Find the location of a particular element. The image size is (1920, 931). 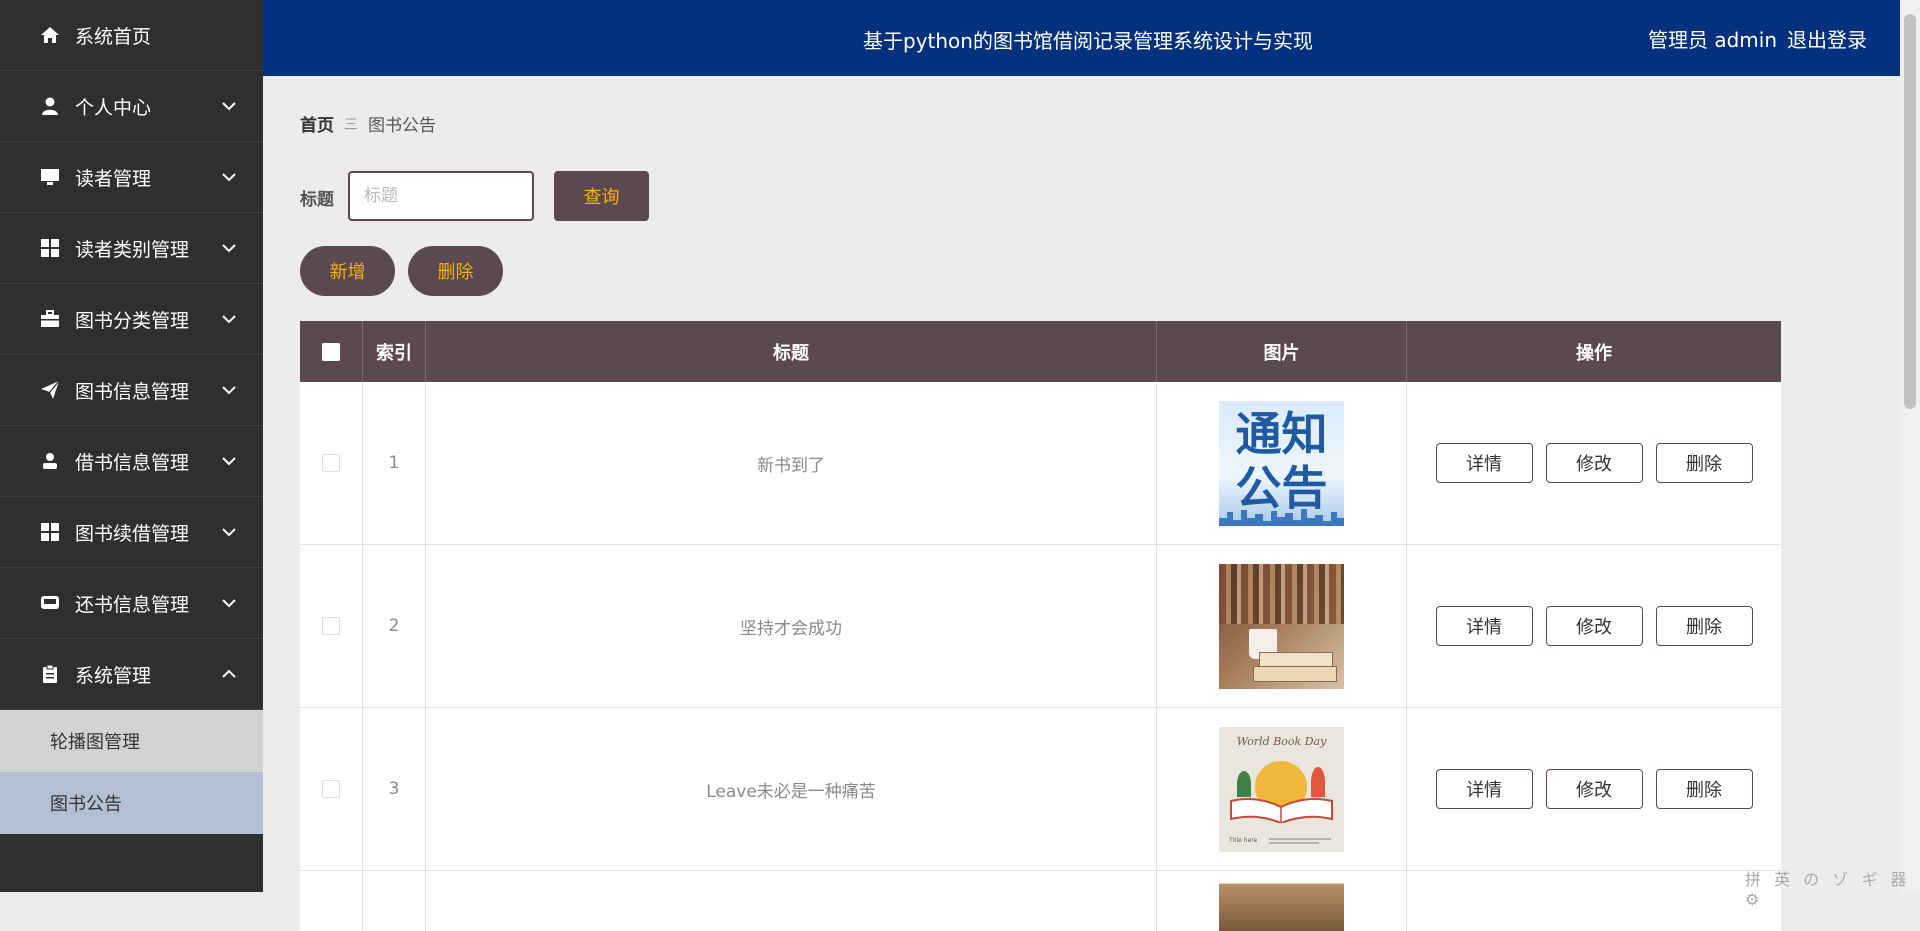

column-header-index: 索引 is located at coordinates (394, 351).